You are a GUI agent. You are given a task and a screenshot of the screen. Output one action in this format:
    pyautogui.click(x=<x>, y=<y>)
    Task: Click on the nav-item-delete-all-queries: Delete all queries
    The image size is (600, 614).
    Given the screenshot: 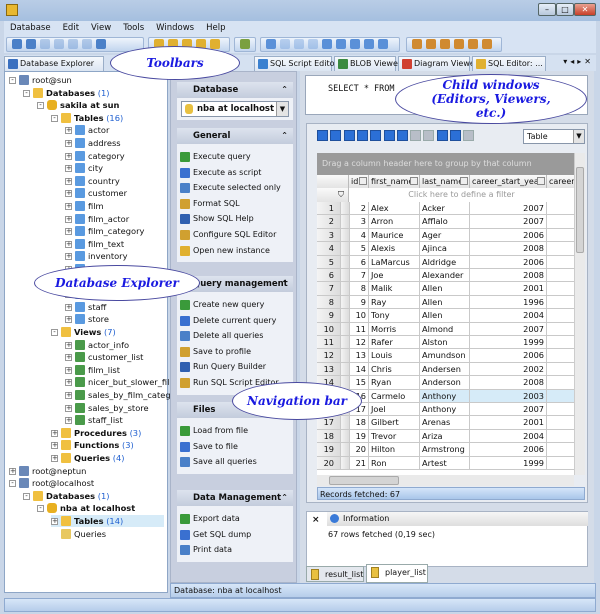 What is the action you would take?
    pyautogui.click(x=236, y=336)
    